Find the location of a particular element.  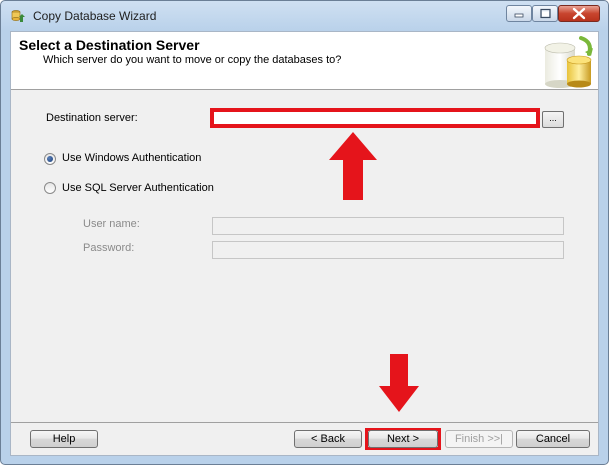

finish-button: Finish >>| is located at coordinates (479, 439).